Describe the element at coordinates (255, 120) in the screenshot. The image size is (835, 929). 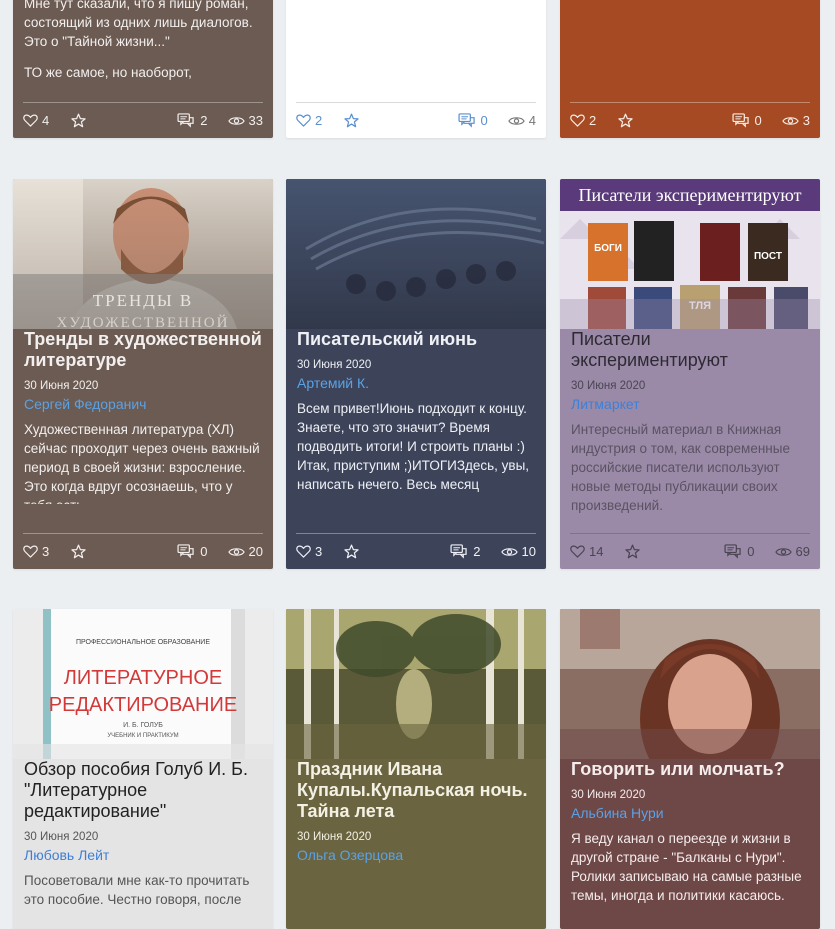
I see `view-count: 33` at that location.